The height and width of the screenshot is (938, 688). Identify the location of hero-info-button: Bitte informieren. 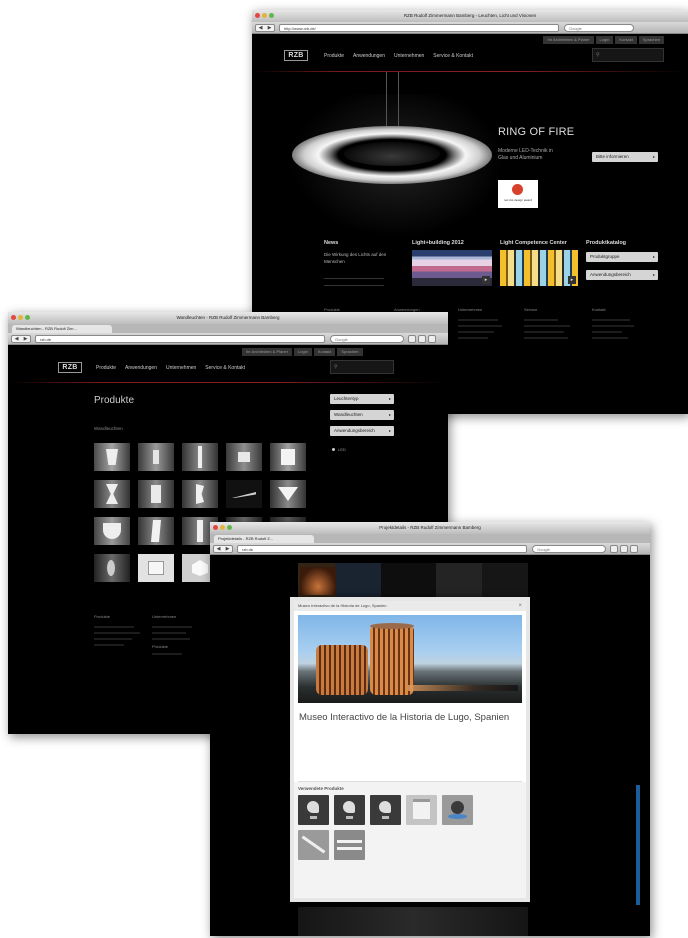
(625, 157).